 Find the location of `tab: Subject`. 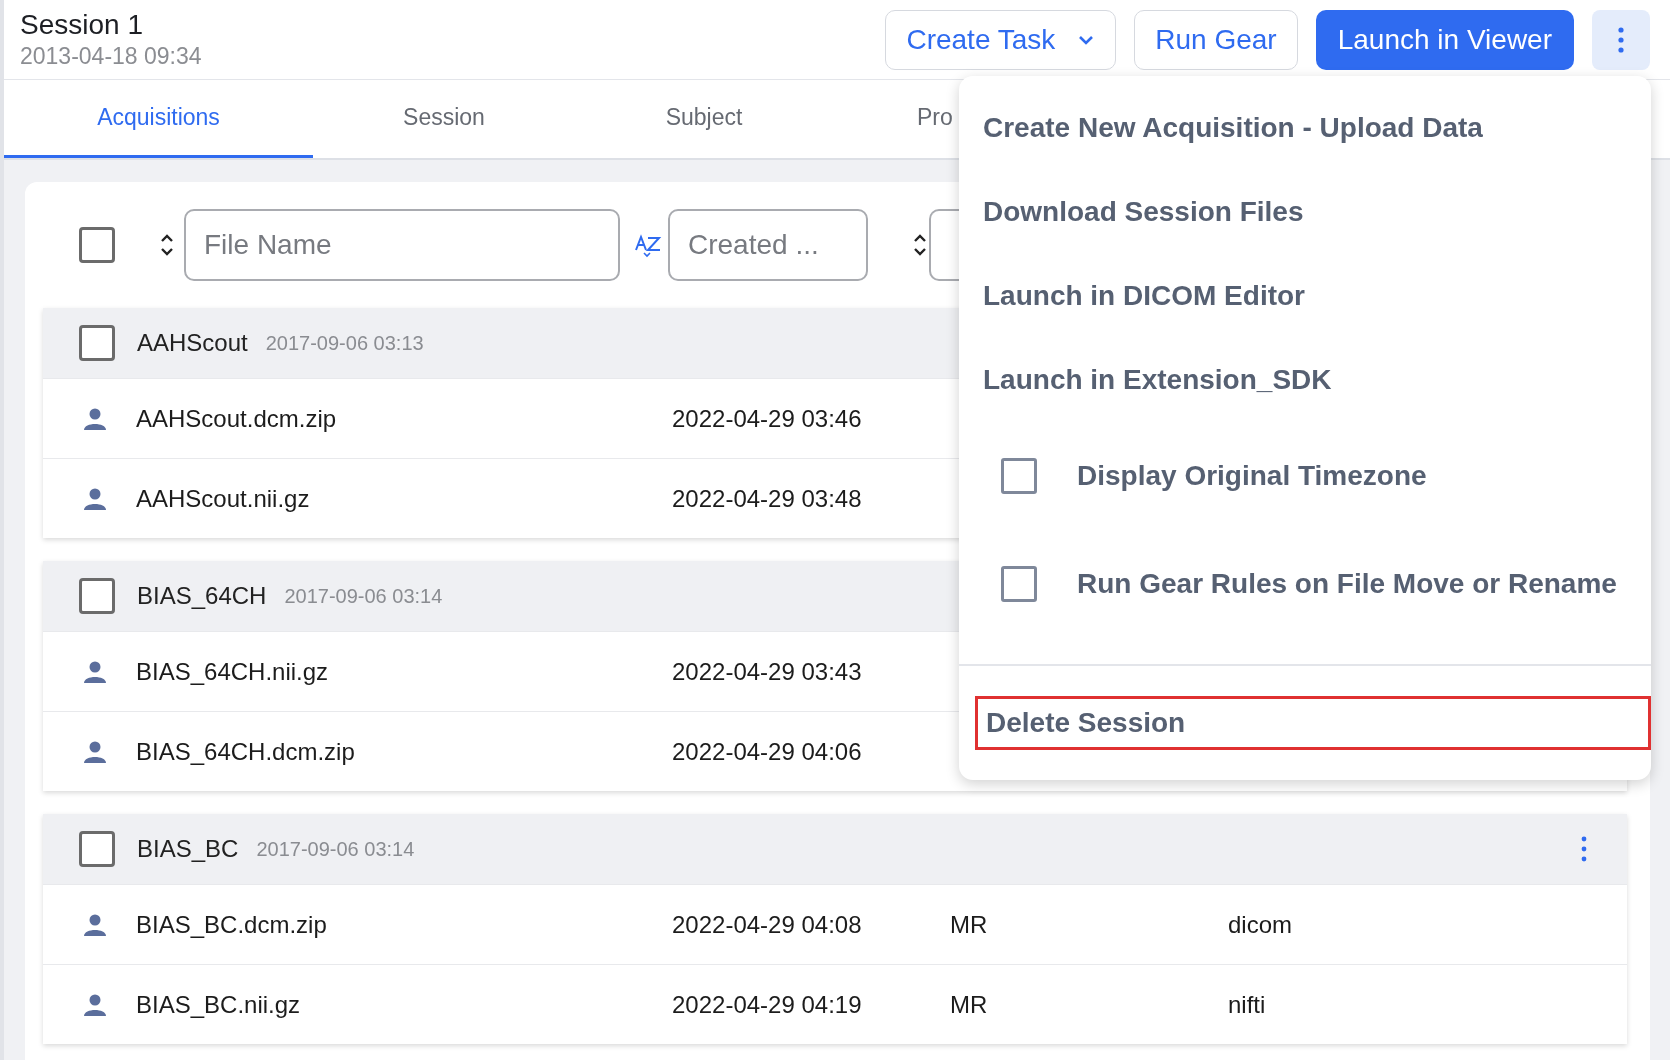

tab: Subject is located at coordinates (704, 119).